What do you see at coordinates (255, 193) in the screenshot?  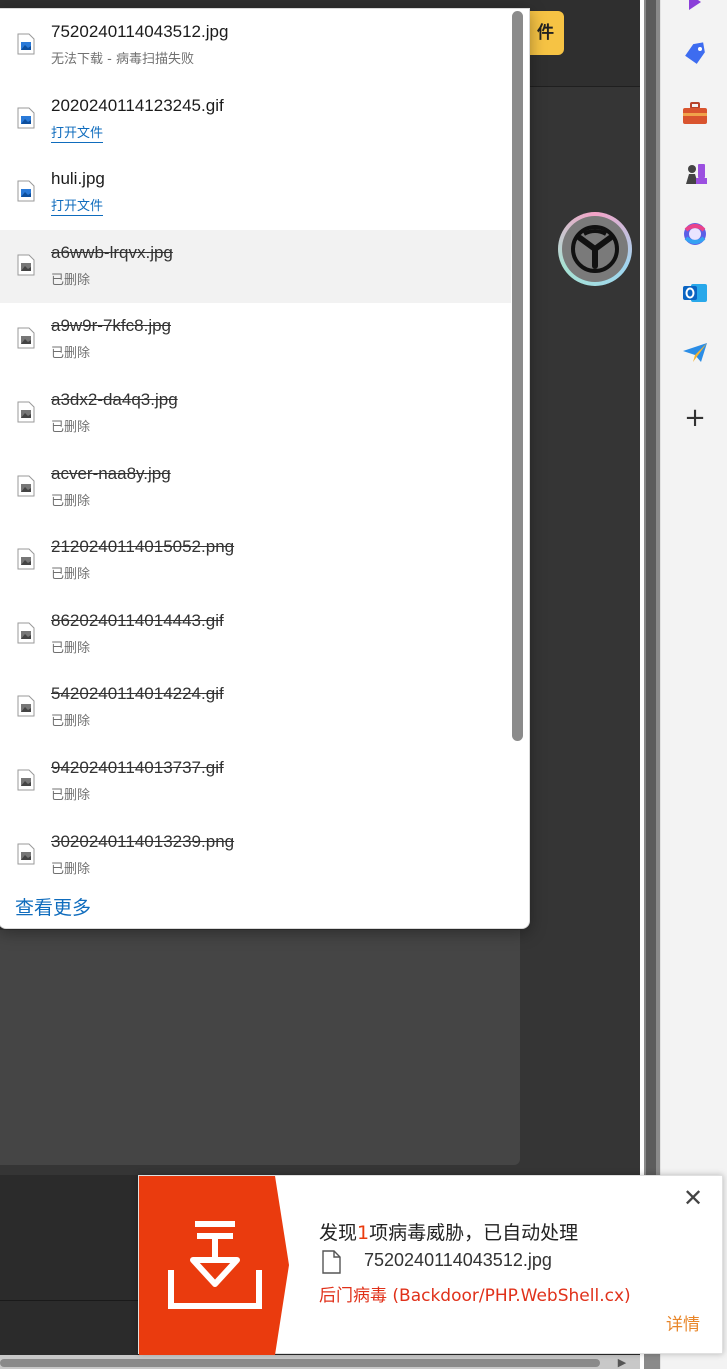 I see `download-item: huli.jpg 打开文件` at bounding box center [255, 193].